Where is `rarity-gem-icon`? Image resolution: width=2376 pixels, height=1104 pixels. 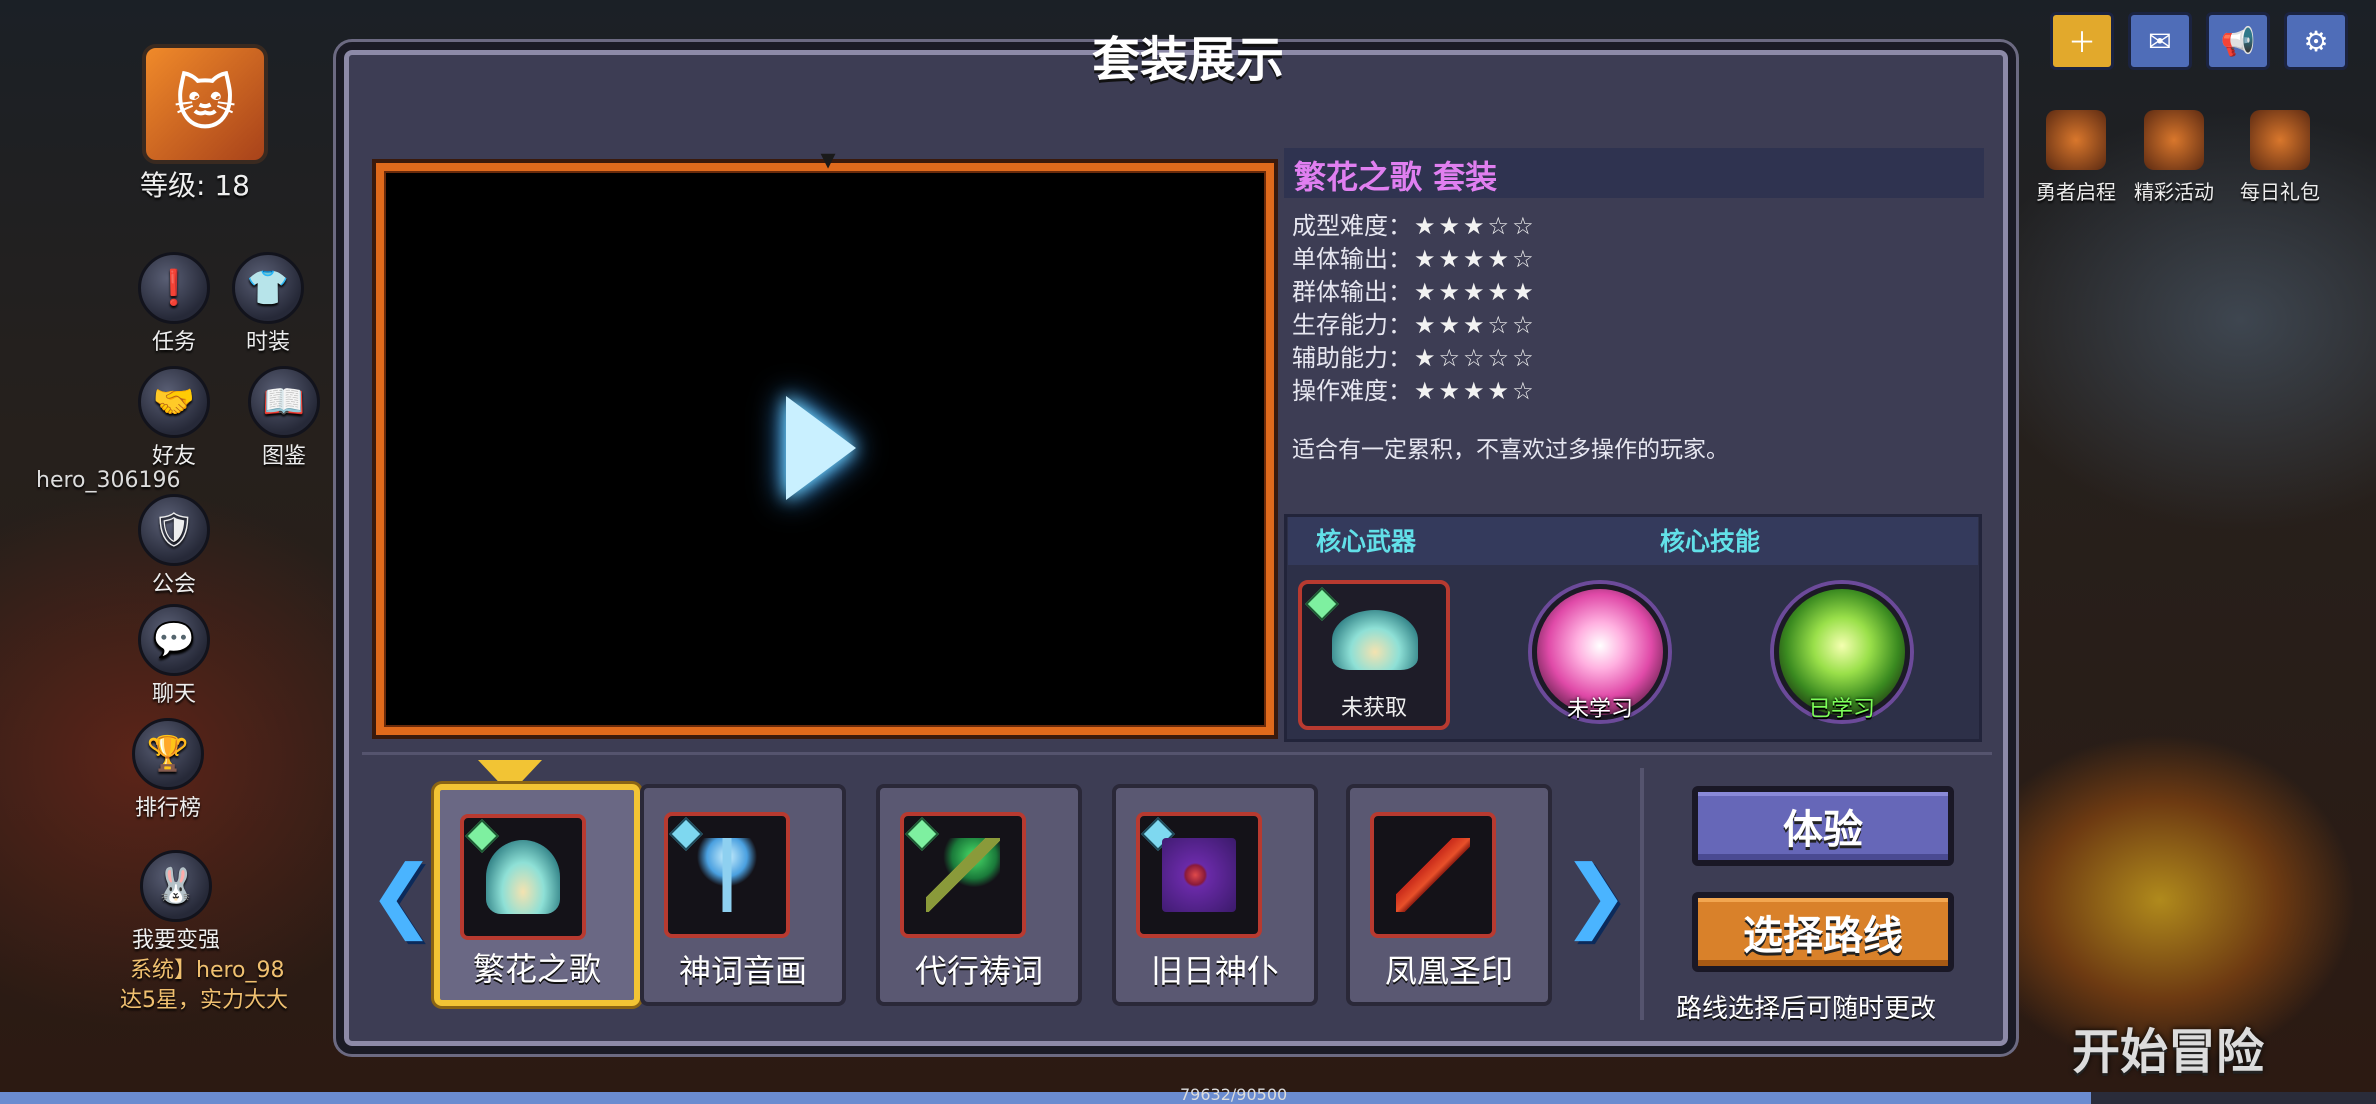 rarity-gem-icon is located at coordinates (482, 836).